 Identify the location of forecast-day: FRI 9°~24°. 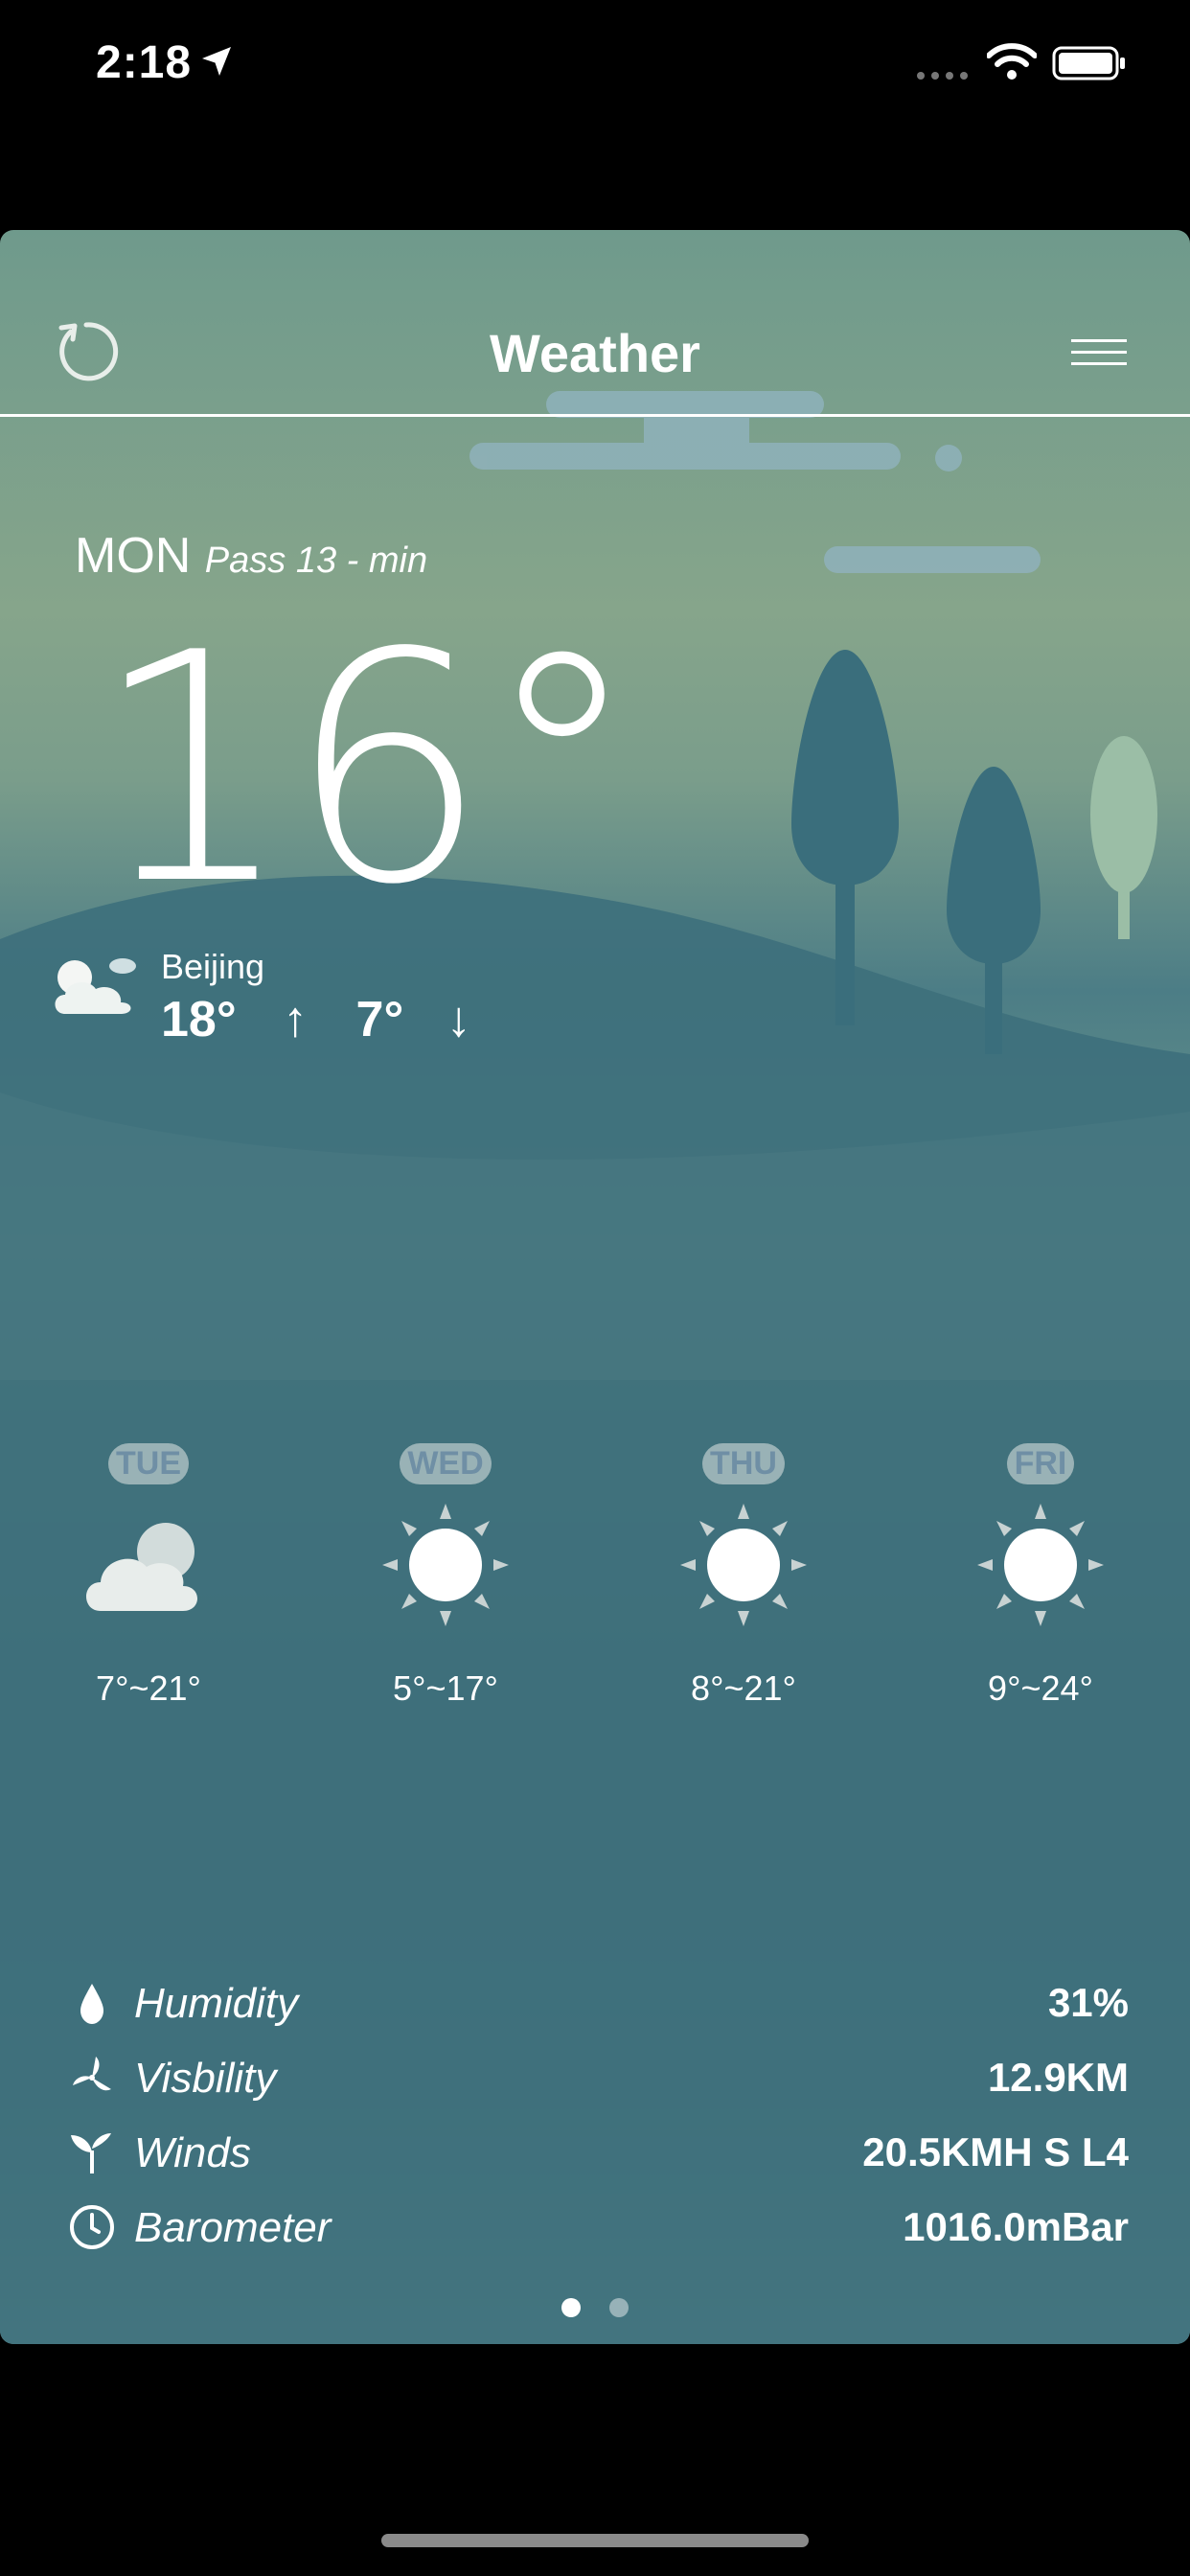
(1040, 1576).